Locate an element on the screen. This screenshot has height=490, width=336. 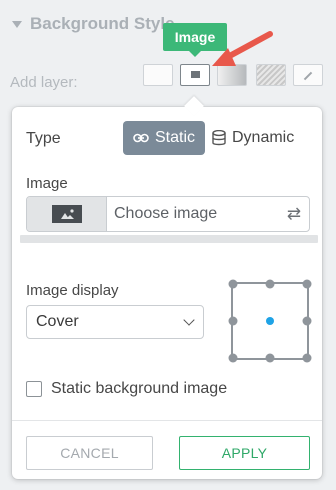
position-middle-right is located at coordinates (307, 321).